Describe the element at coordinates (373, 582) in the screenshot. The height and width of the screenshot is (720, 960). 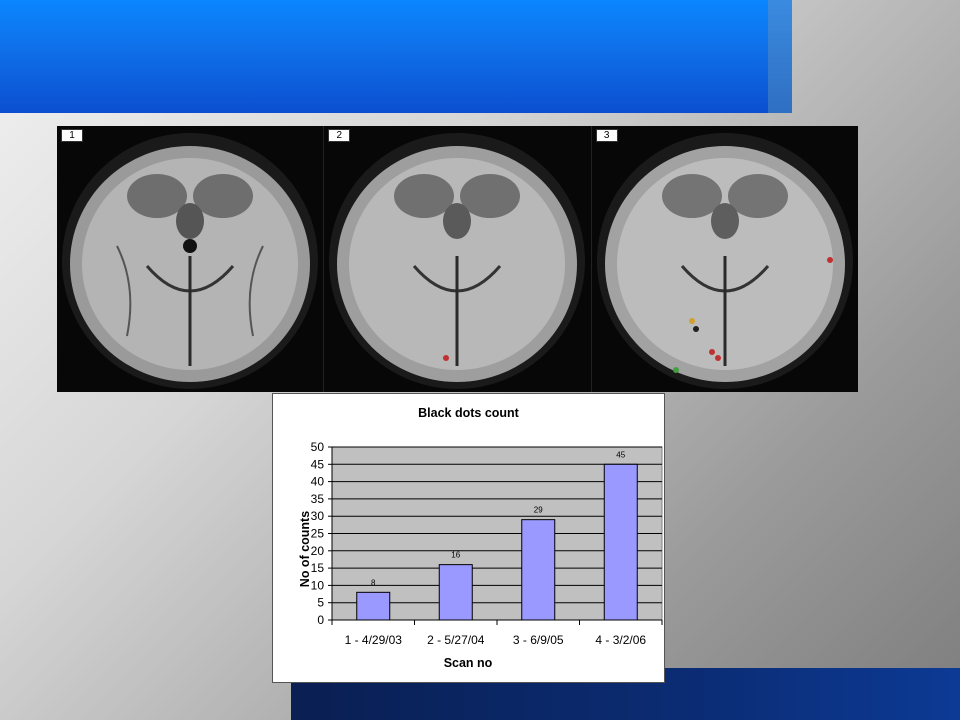
I see `data-label: 8` at that location.